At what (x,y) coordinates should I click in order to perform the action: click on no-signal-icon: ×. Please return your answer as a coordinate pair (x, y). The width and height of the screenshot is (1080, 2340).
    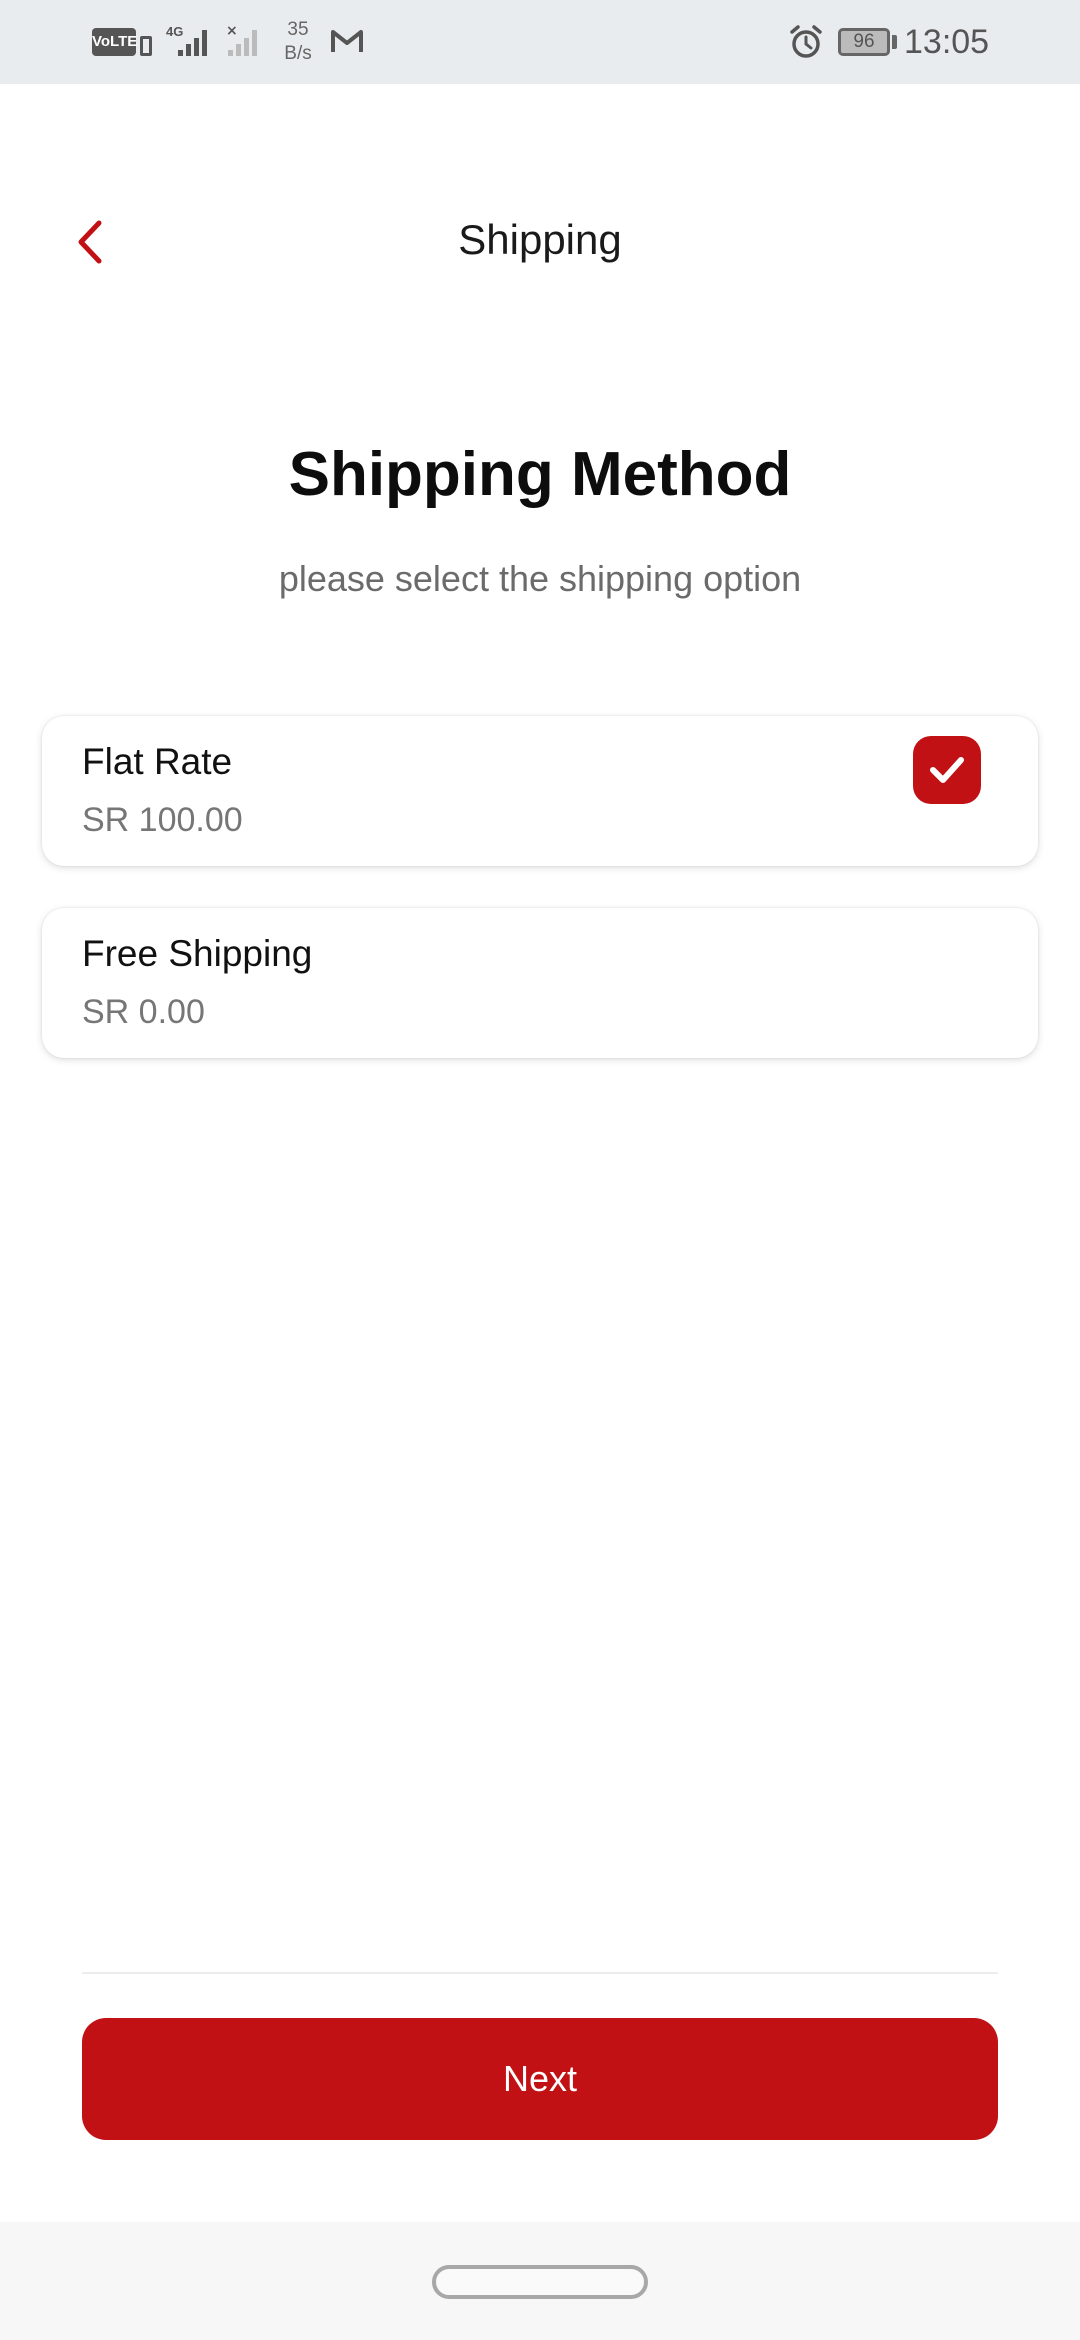
    Looking at the image, I should click on (241, 39).